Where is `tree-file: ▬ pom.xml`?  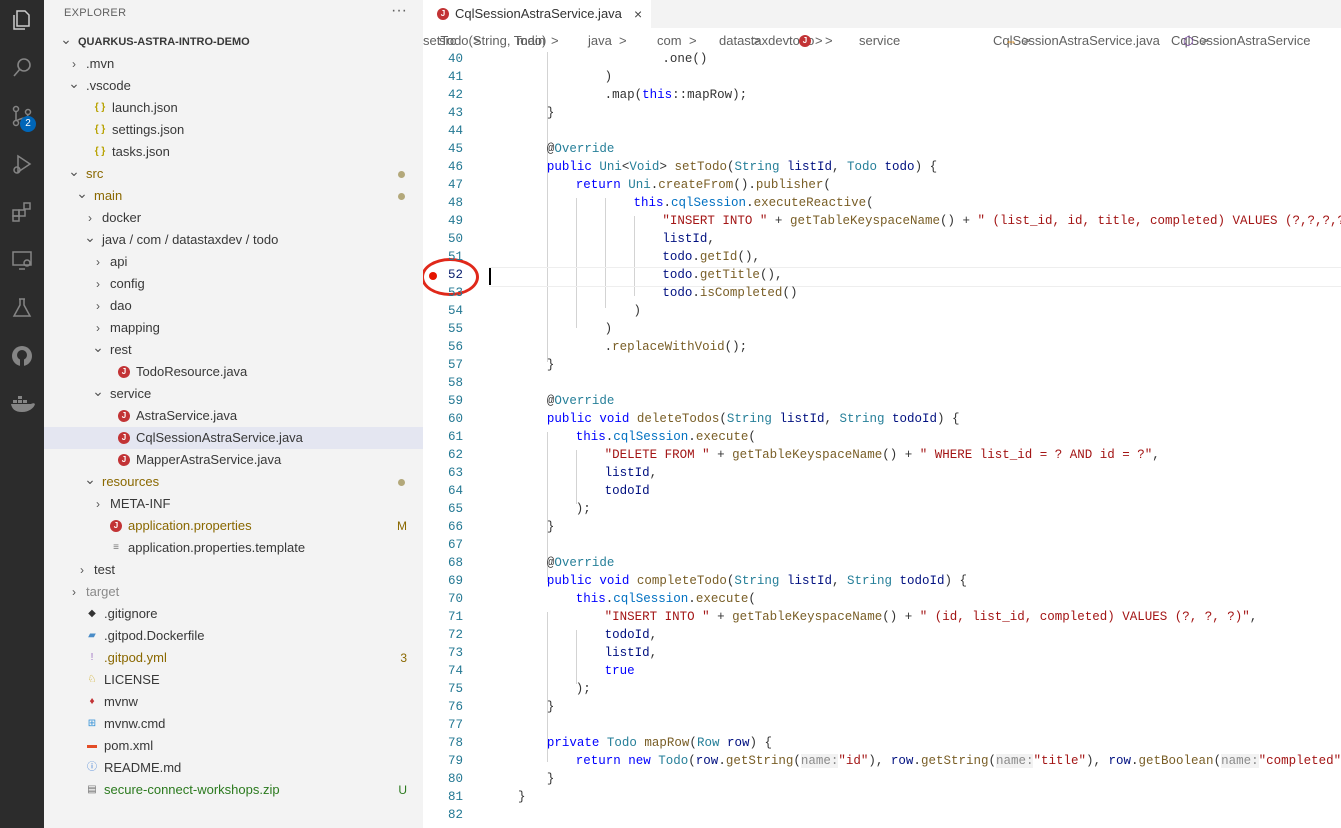
tree-file: ▬ pom.xml is located at coordinates (233, 746).